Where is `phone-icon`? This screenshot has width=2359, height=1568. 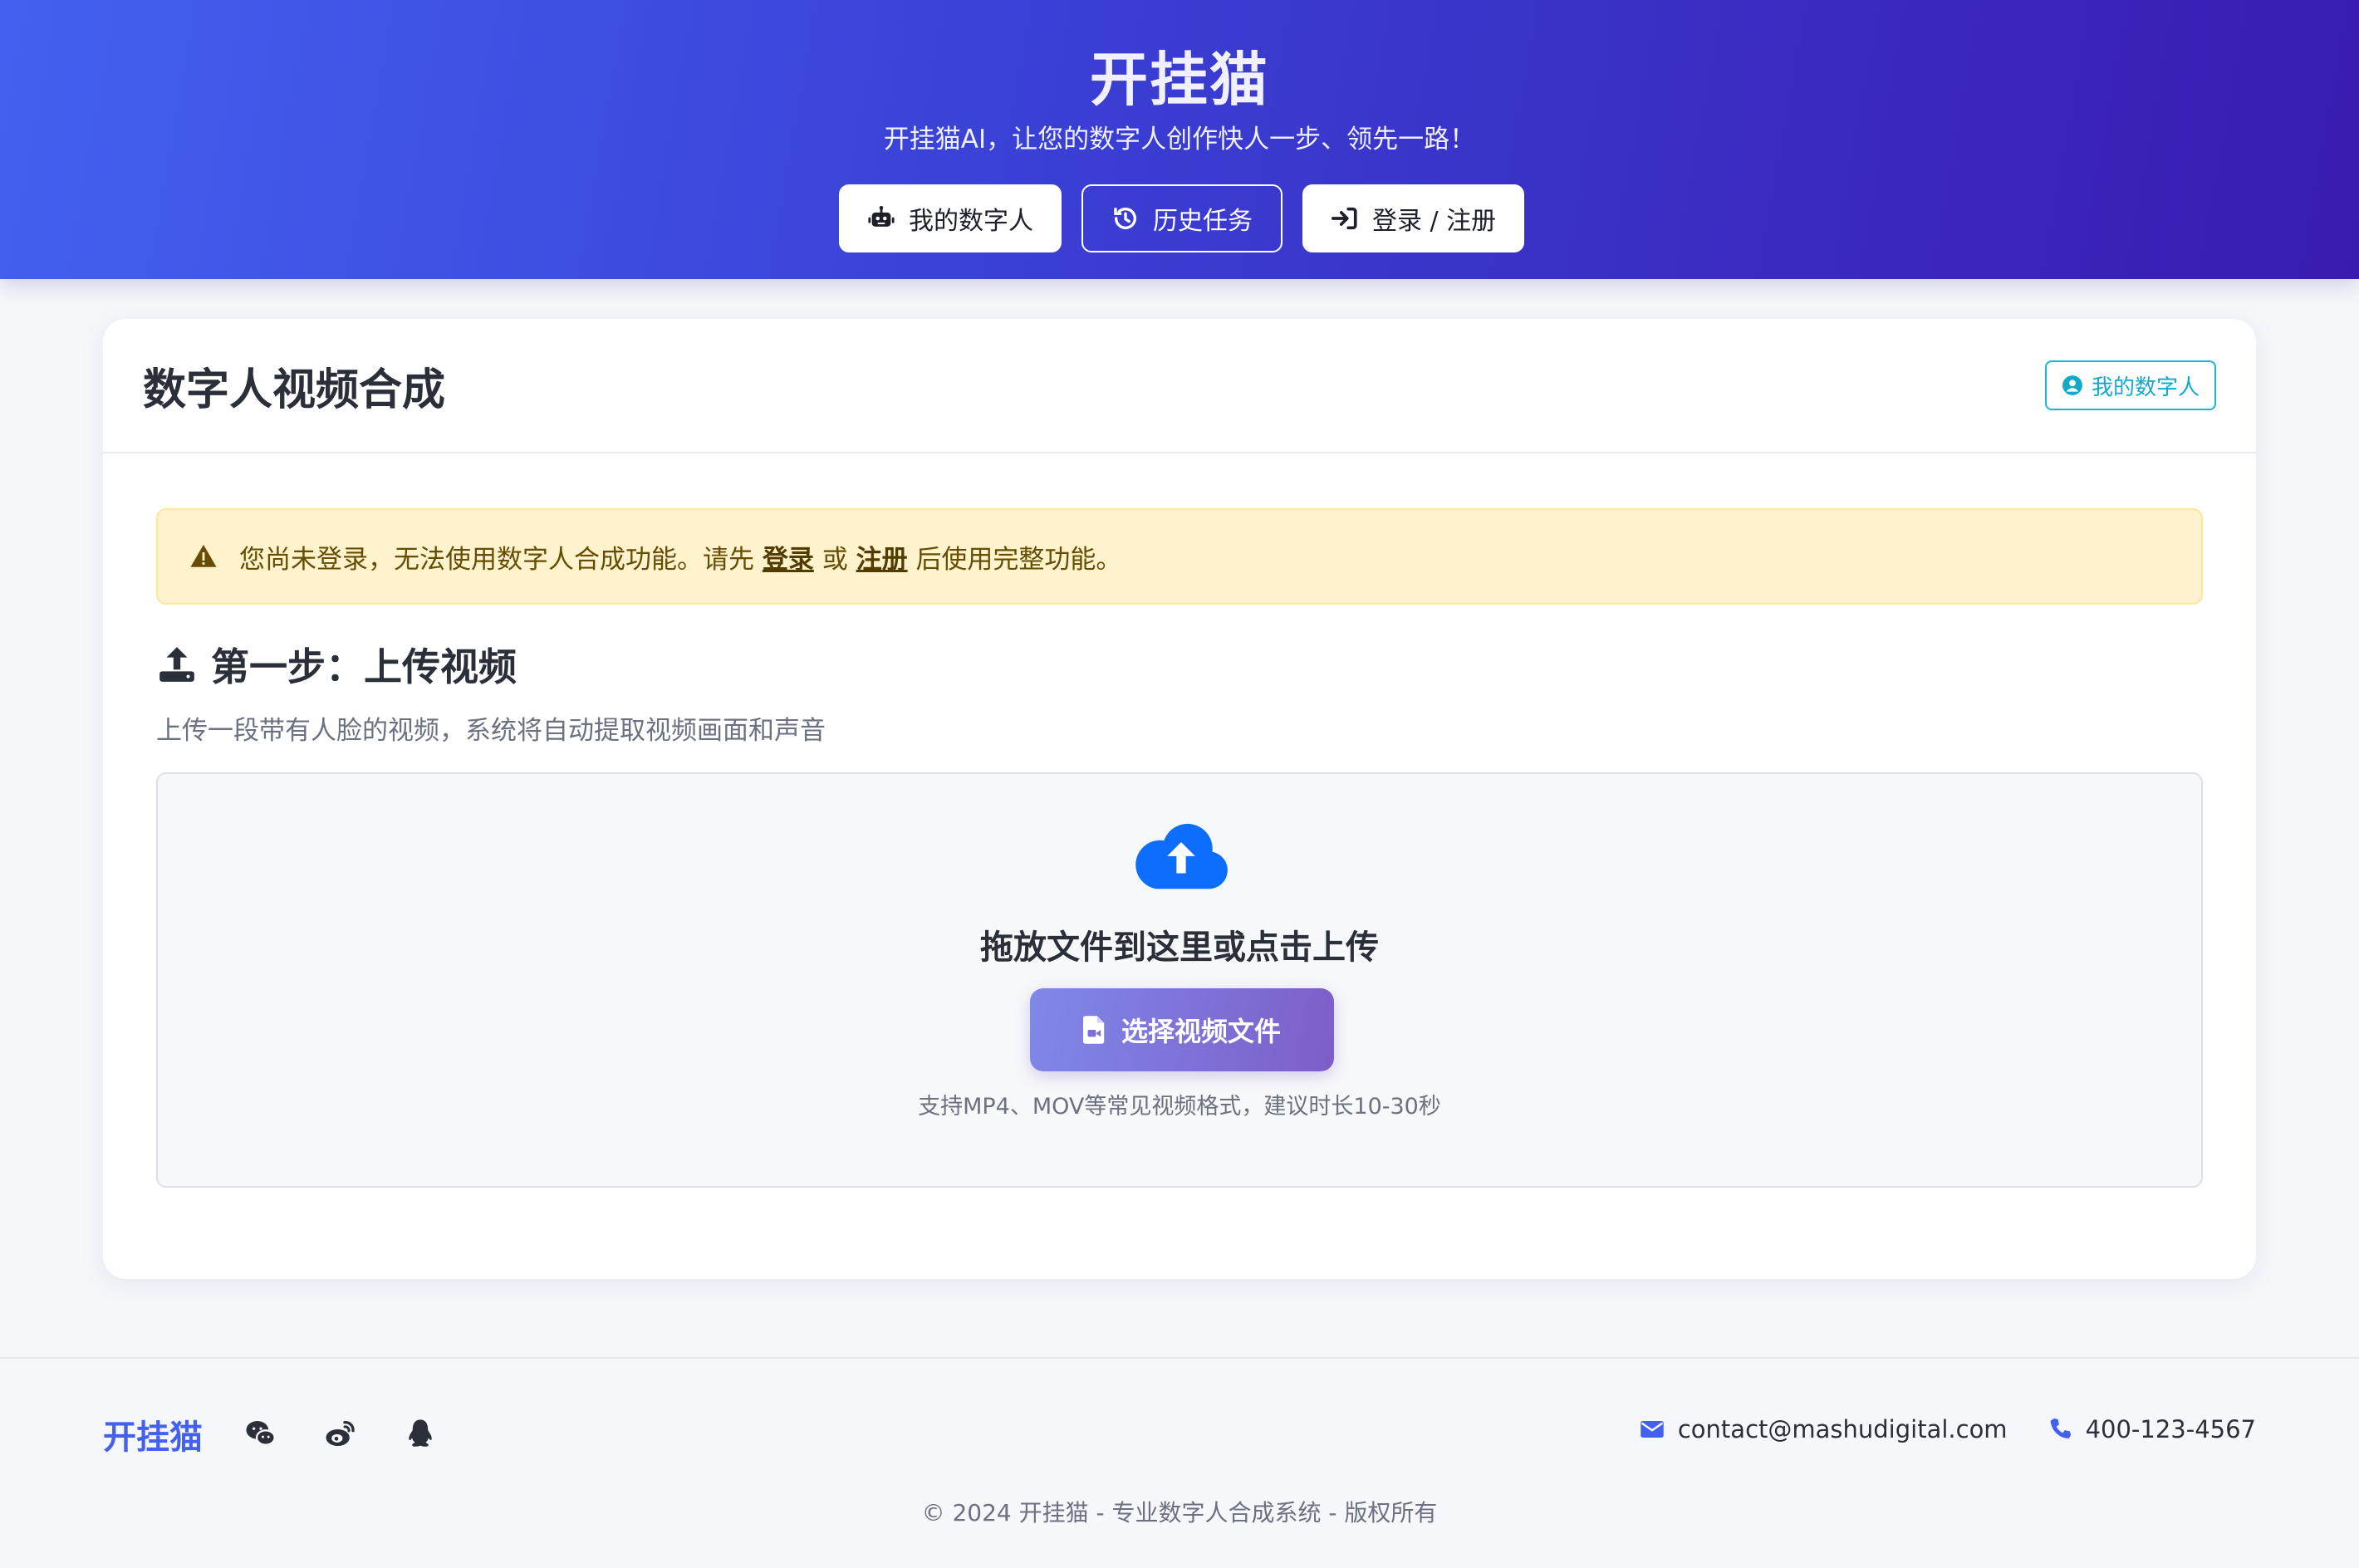
phone-icon is located at coordinates (2060, 1428).